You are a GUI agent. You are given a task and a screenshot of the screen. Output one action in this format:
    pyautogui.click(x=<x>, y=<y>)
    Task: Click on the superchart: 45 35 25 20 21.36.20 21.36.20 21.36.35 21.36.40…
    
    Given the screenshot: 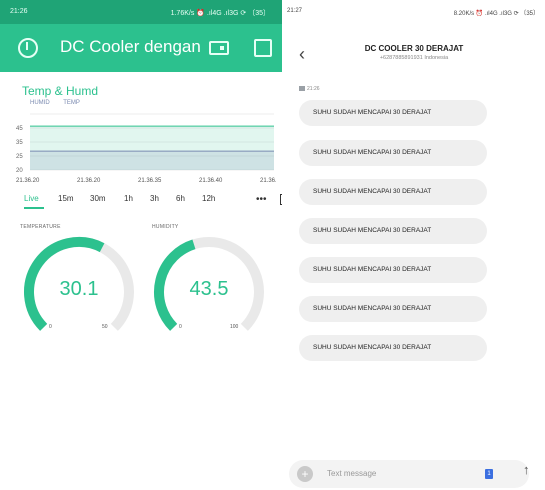 What is the action you would take?
    pyautogui.click(x=145, y=146)
    